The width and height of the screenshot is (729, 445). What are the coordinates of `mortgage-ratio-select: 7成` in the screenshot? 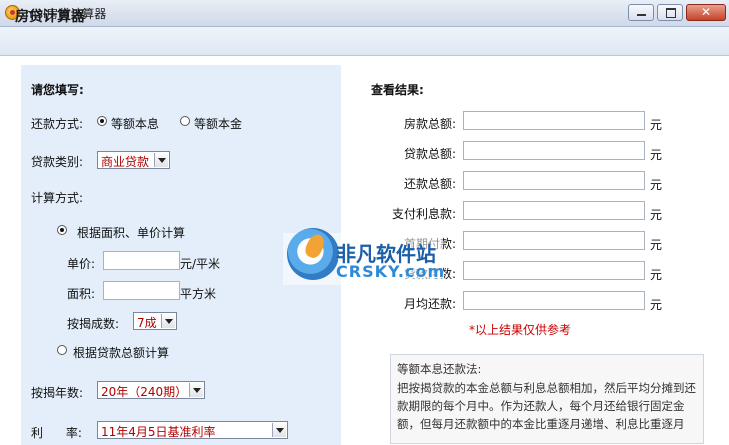 It's located at (155, 321).